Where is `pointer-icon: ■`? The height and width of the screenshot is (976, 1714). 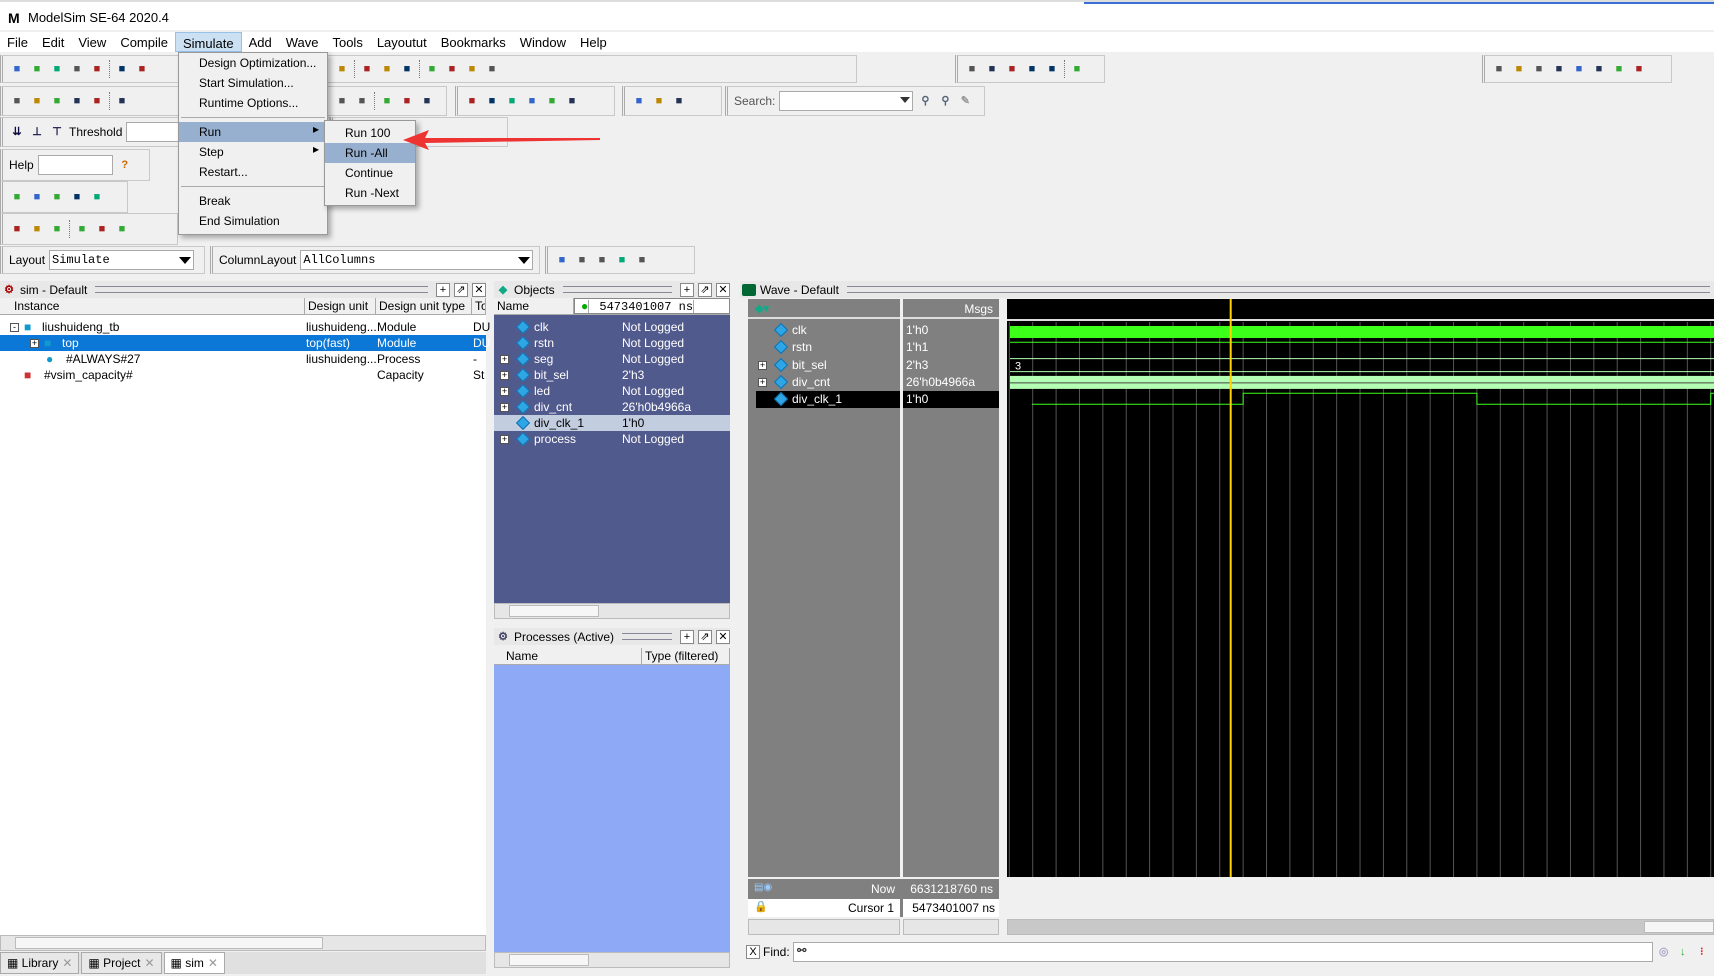 pointer-icon: ■ is located at coordinates (972, 69).